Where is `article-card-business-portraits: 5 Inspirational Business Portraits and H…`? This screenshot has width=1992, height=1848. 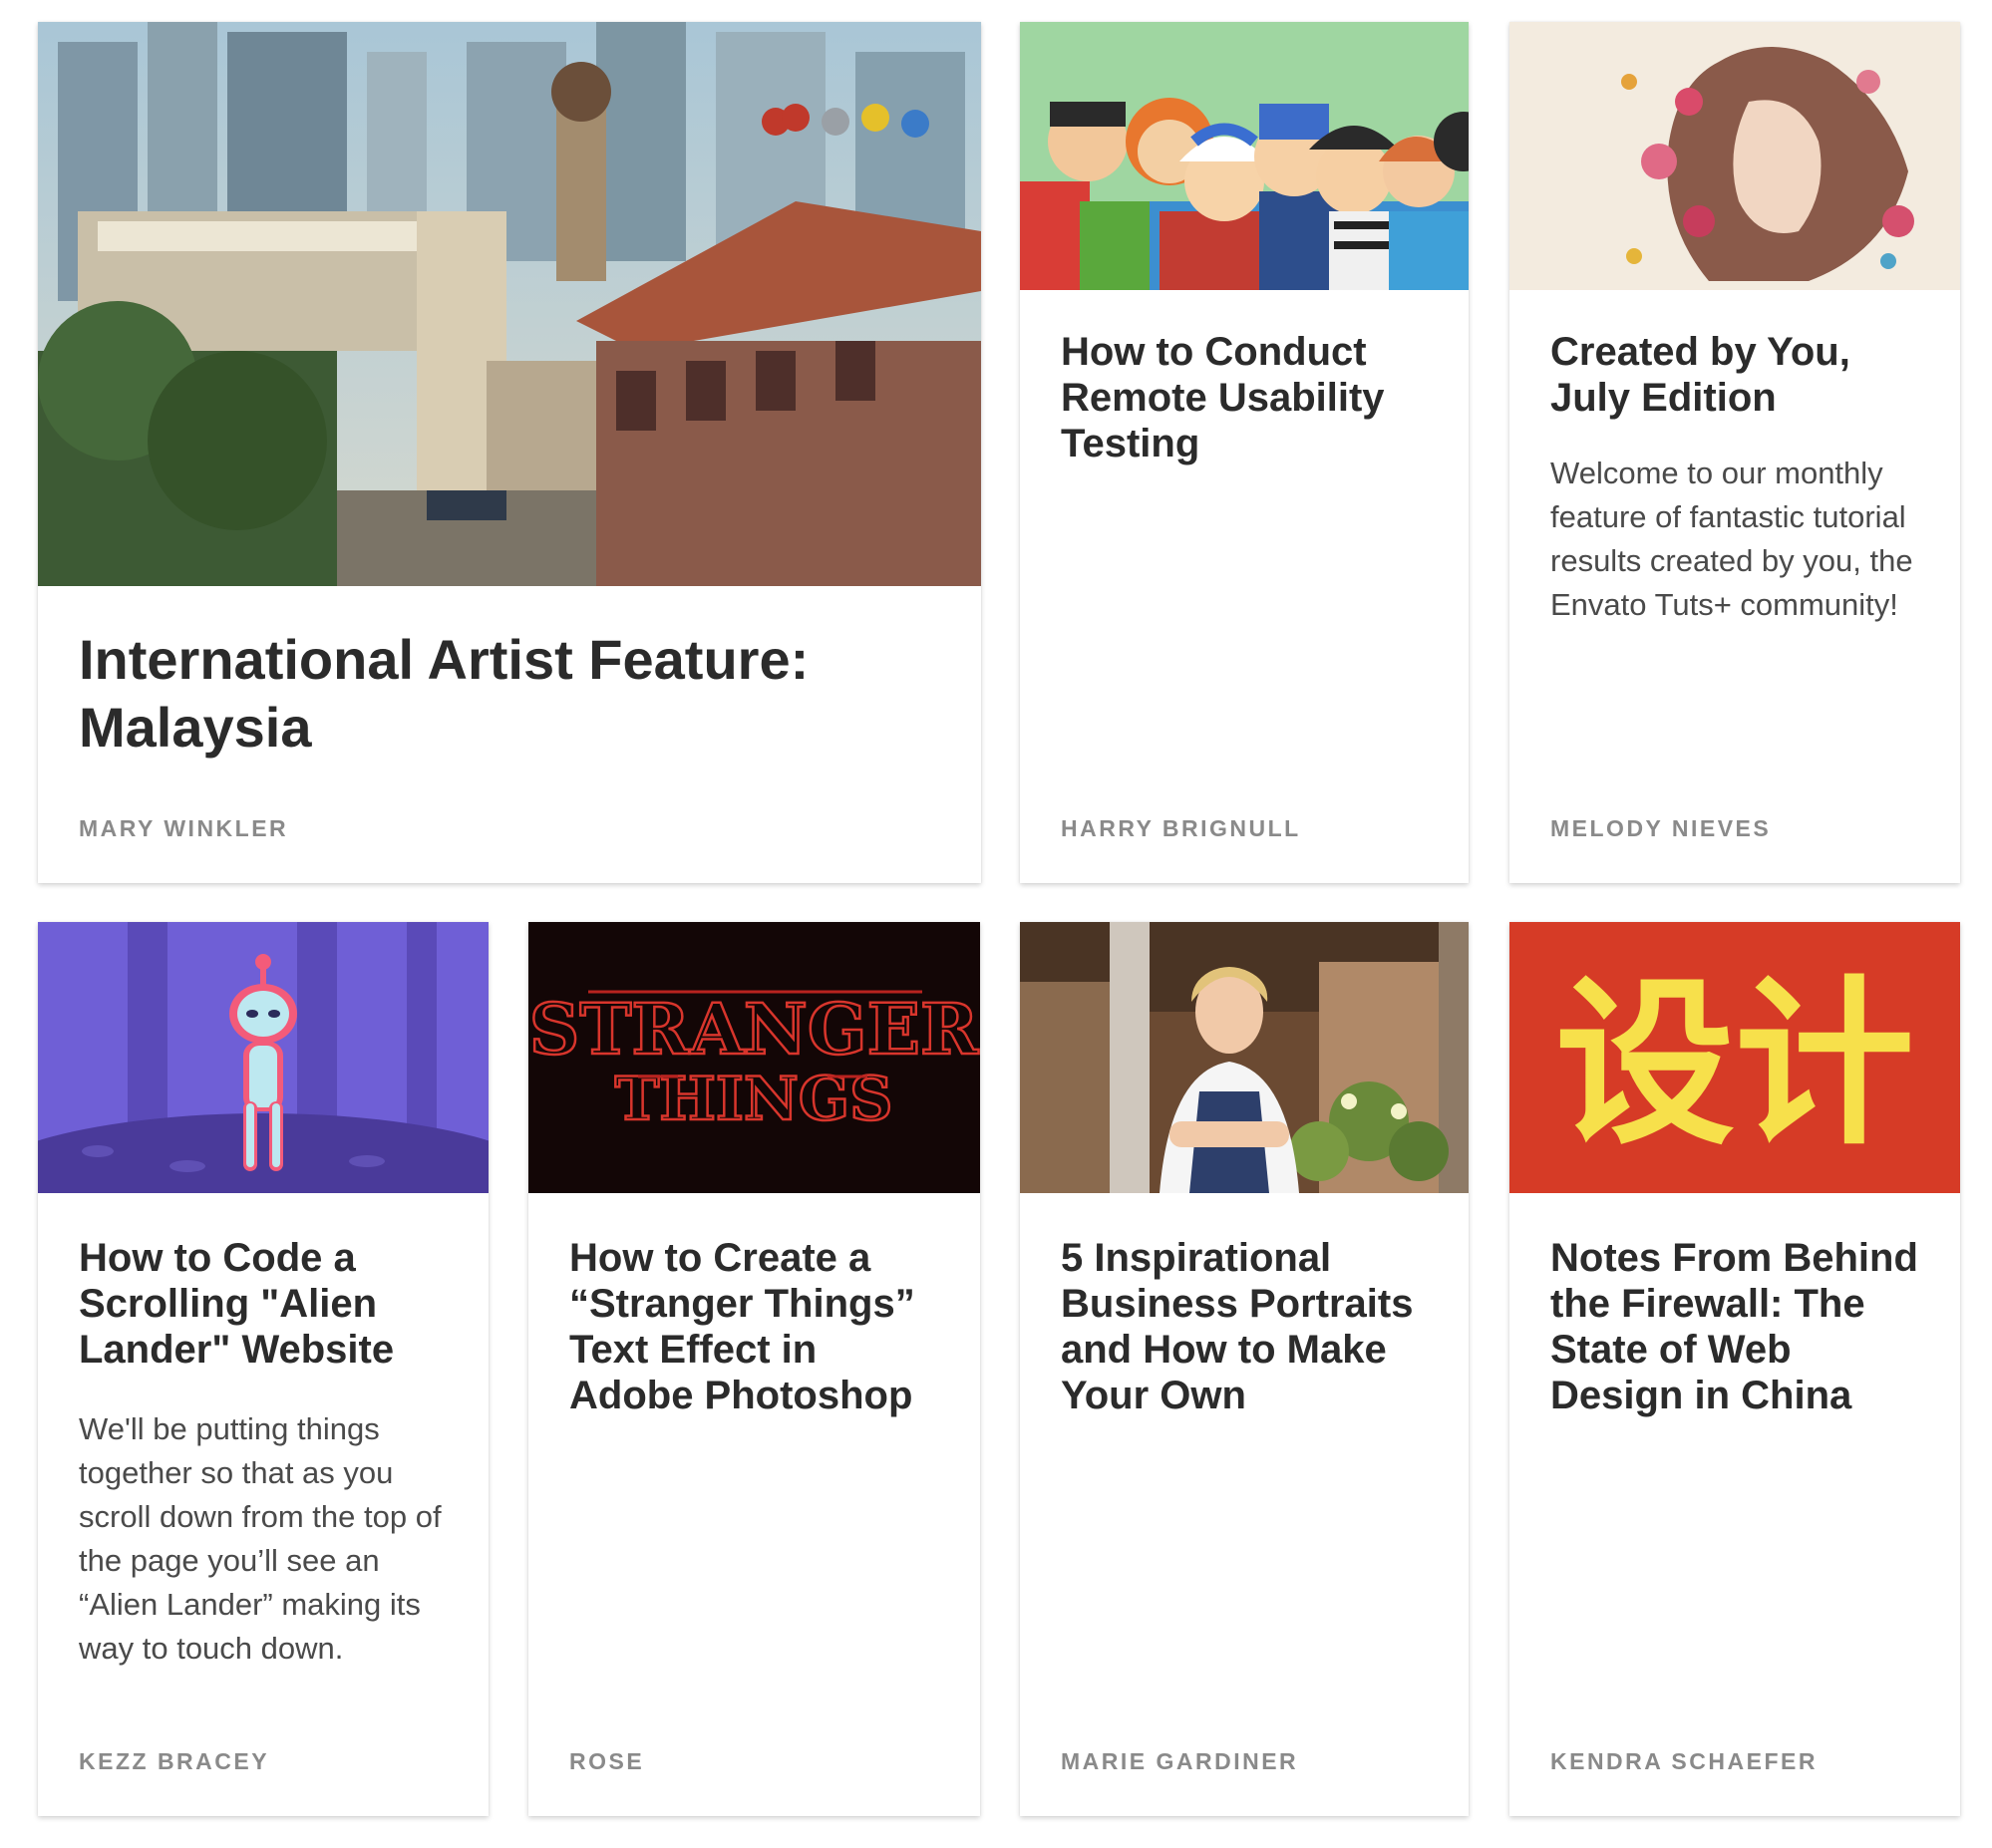 article-card-business-portraits: 5 Inspirational Business Portraits and H… is located at coordinates (1244, 1369).